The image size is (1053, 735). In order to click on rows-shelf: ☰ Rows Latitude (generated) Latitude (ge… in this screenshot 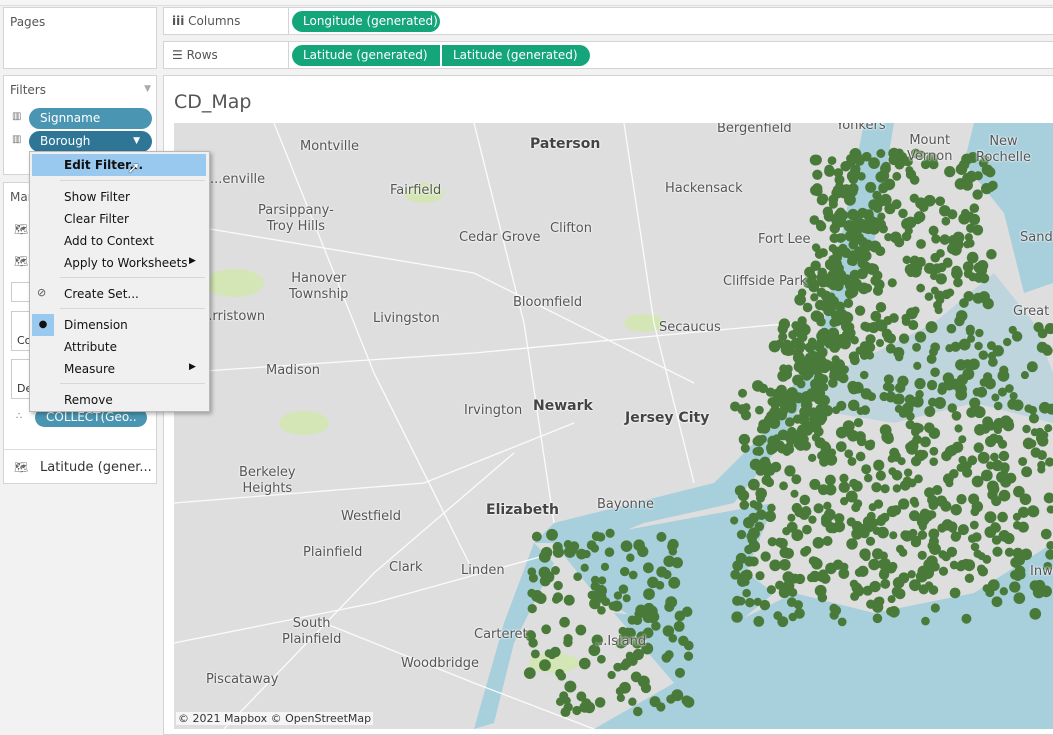, I will do `click(608, 55)`.